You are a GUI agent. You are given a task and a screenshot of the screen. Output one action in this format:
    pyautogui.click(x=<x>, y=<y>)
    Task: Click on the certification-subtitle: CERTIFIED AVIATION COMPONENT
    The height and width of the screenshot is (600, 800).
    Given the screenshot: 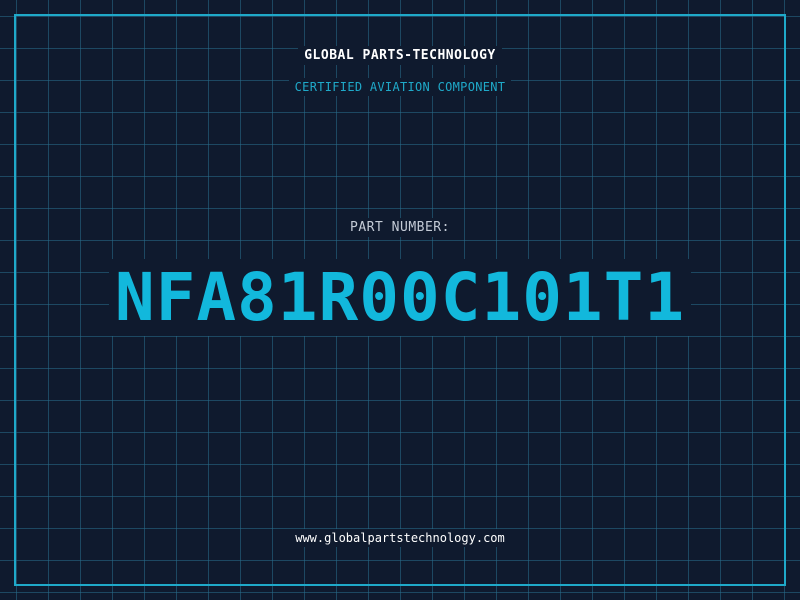 What is the action you would take?
    pyautogui.click(x=400, y=87)
    